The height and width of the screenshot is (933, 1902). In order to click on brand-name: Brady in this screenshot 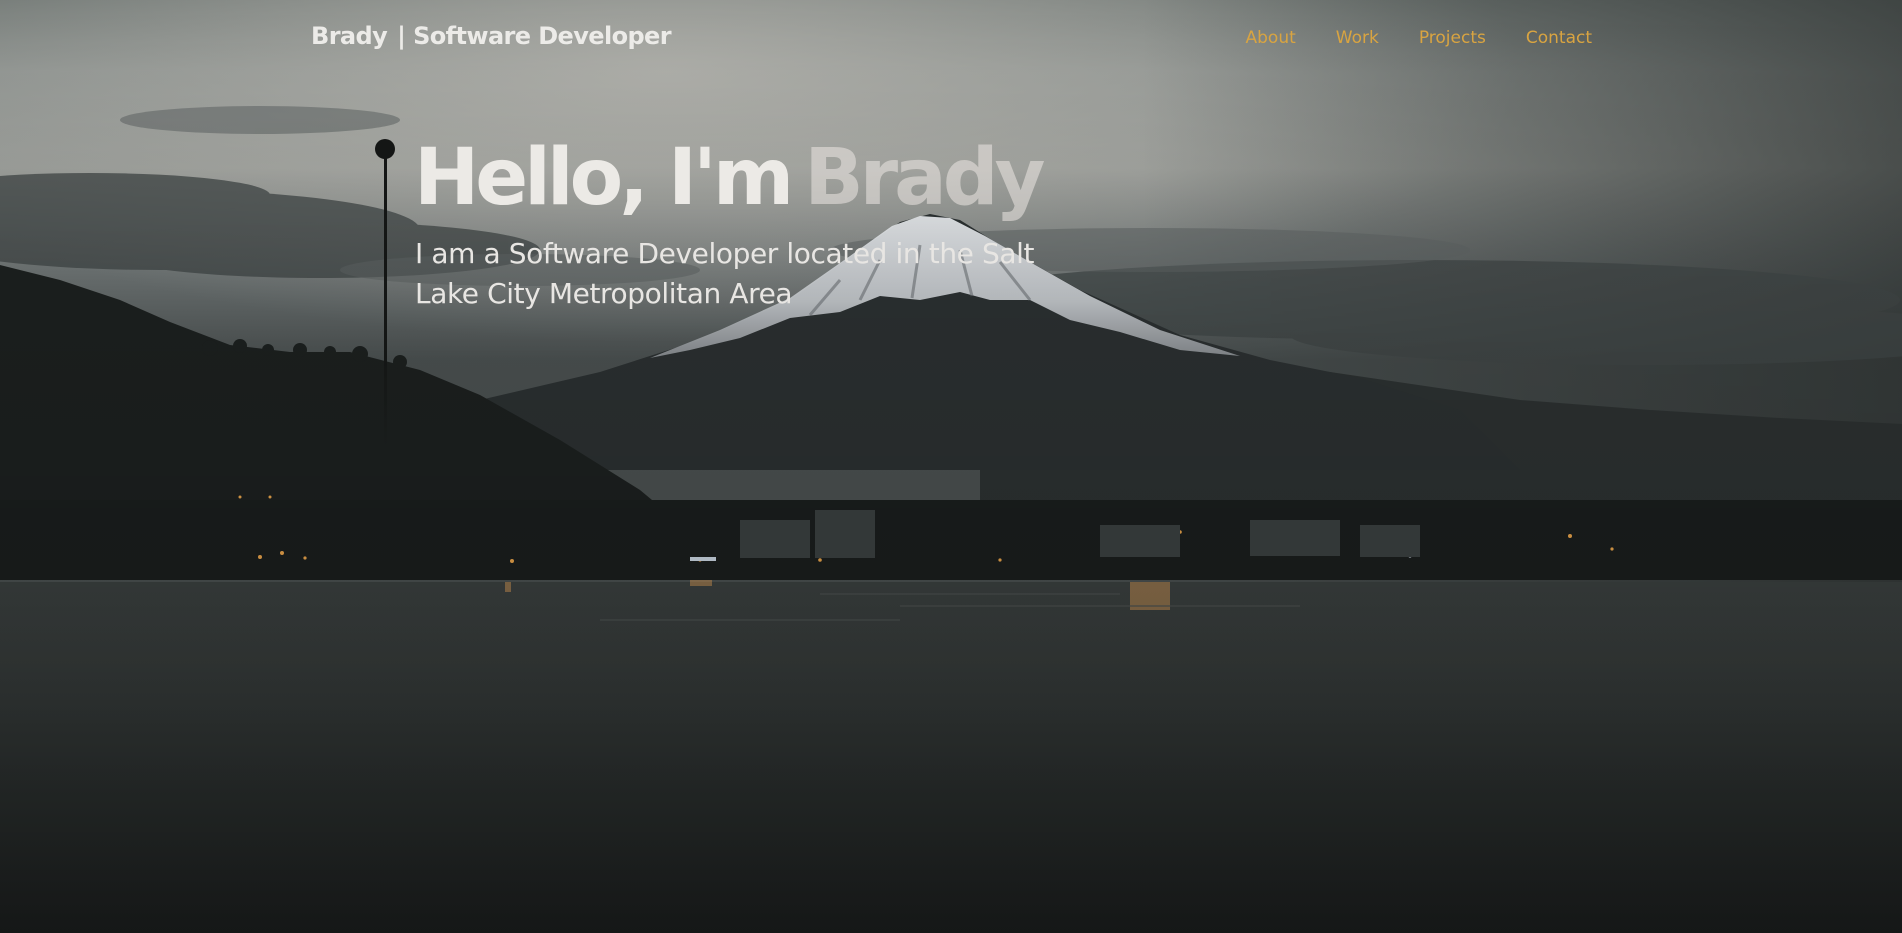, I will do `click(349, 36)`.